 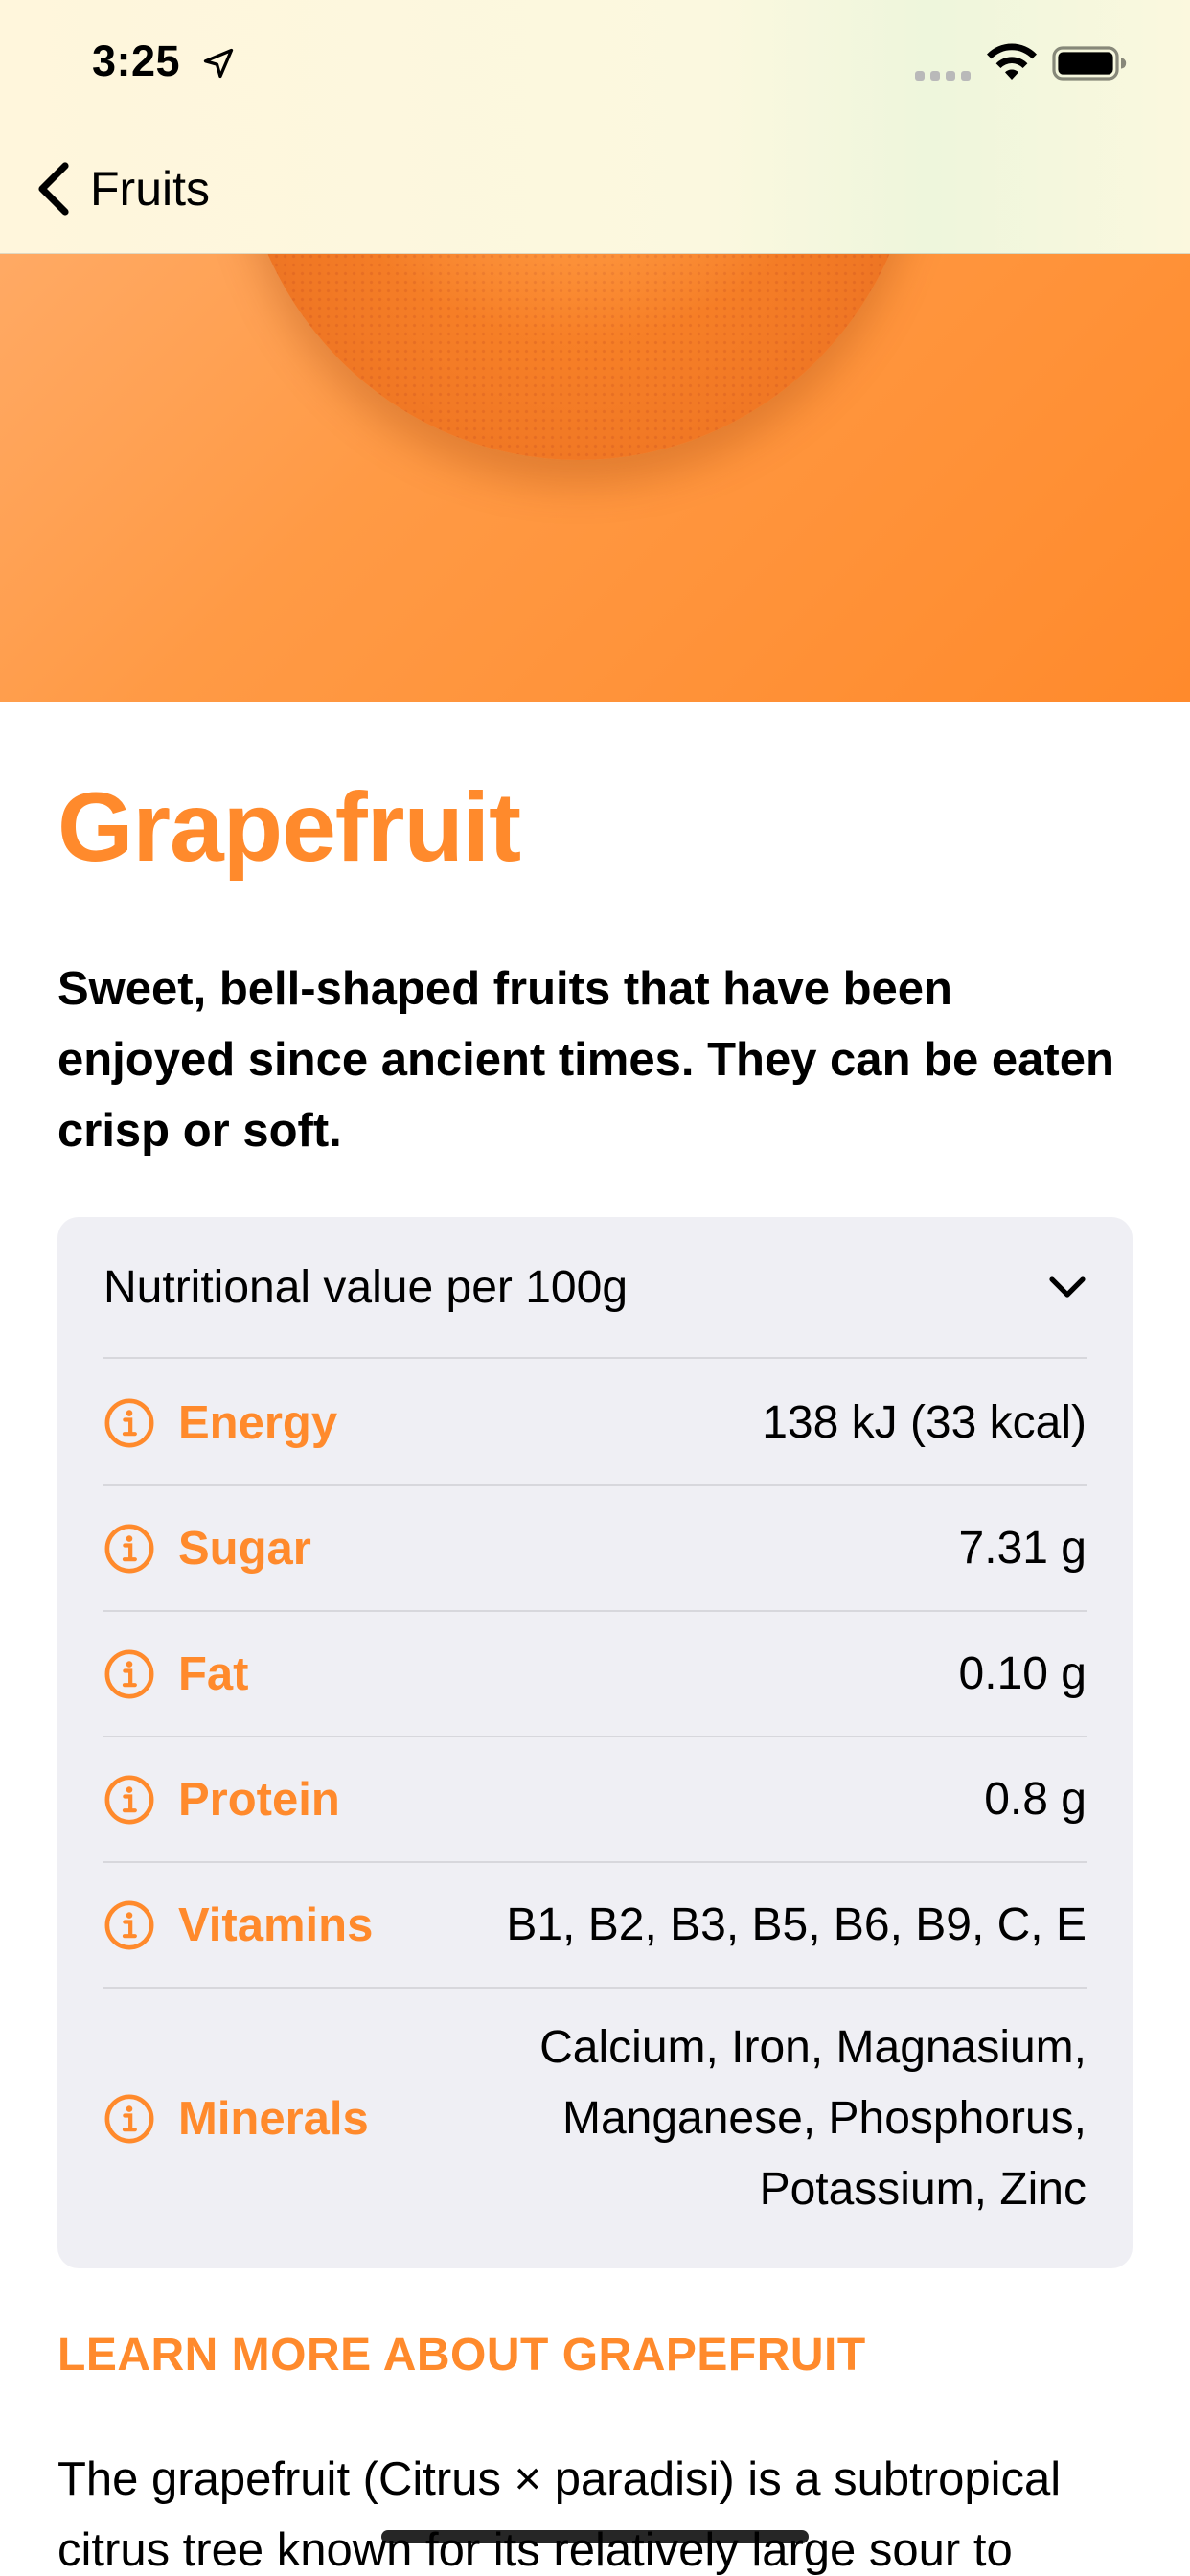 I want to click on nutrition-label: Minerals, so click(x=273, y=2119).